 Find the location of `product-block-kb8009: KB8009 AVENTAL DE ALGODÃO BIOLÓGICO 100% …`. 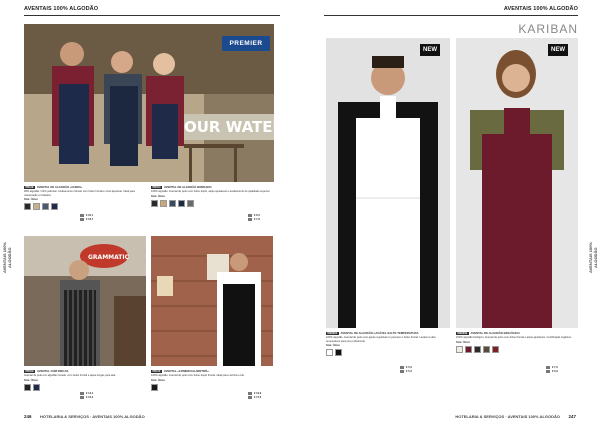

product-block-kb8009: KB8009 AVENTAL DE ALGODÃO BIOLÓGICO 100% … is located at coordinates (517, 342).